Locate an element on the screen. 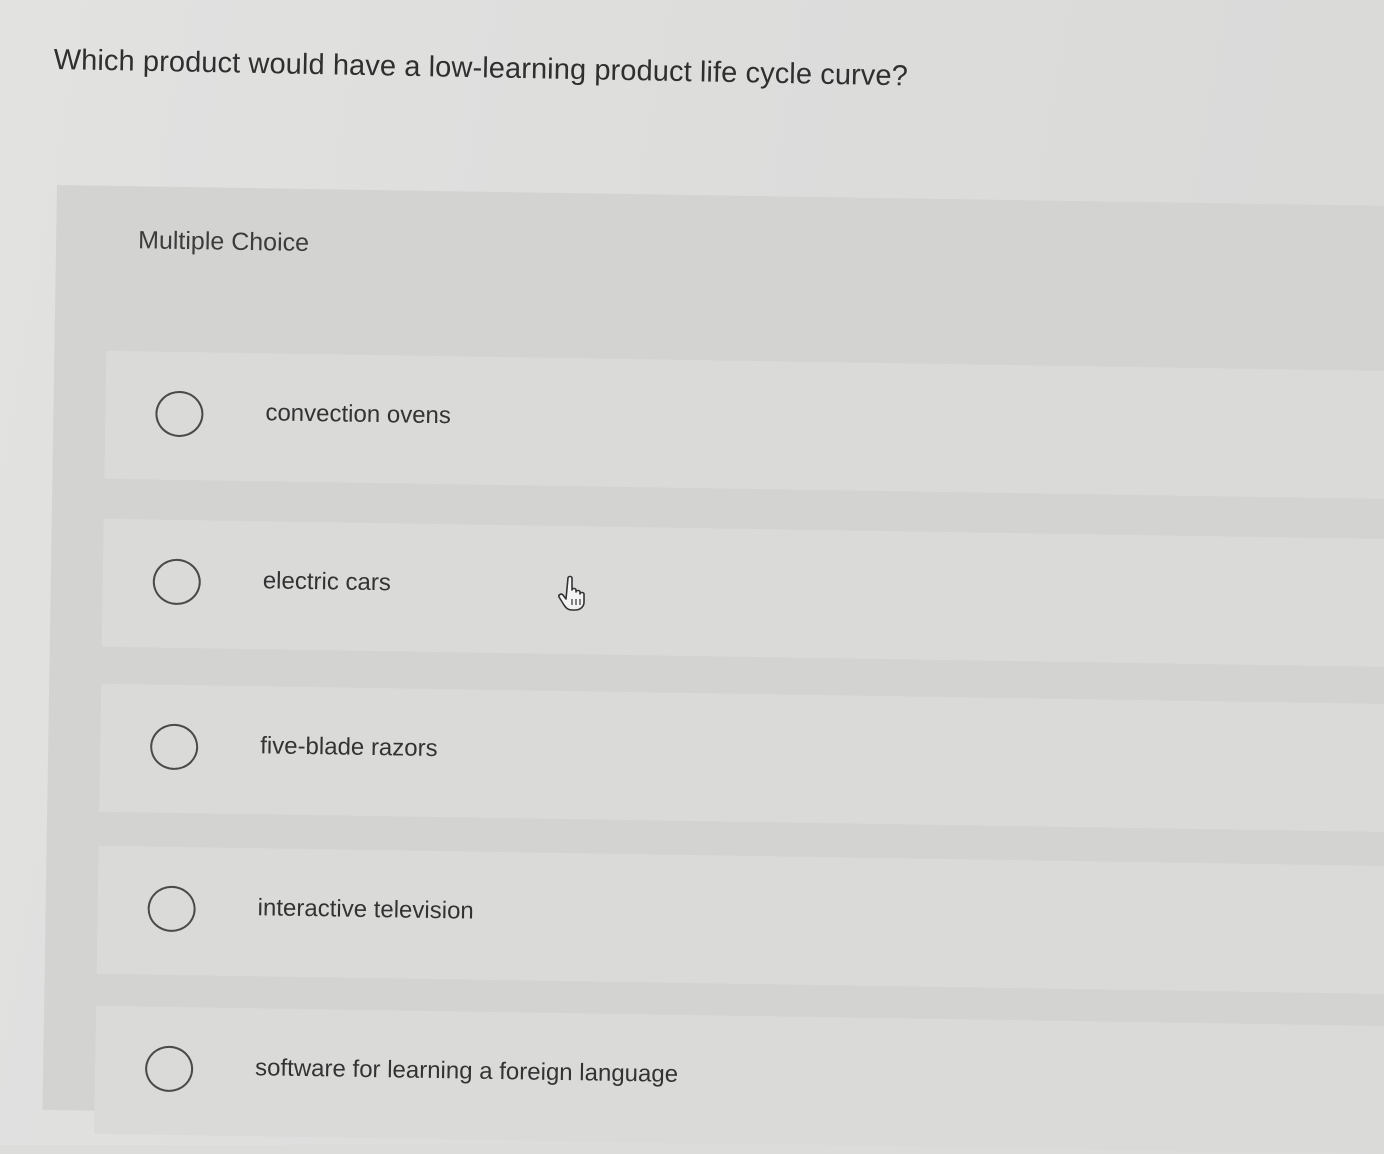 This screenshot has height=1154, width=1384. choice-label: five-blade razors is located at coordinates (349, 747).